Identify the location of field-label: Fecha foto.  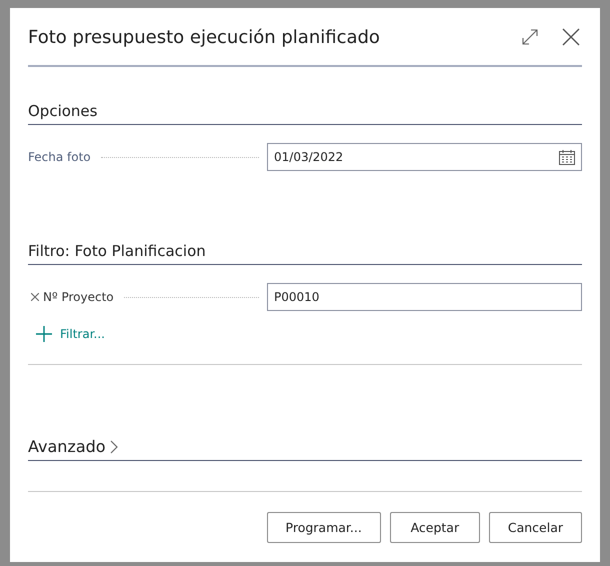
(59, 157).